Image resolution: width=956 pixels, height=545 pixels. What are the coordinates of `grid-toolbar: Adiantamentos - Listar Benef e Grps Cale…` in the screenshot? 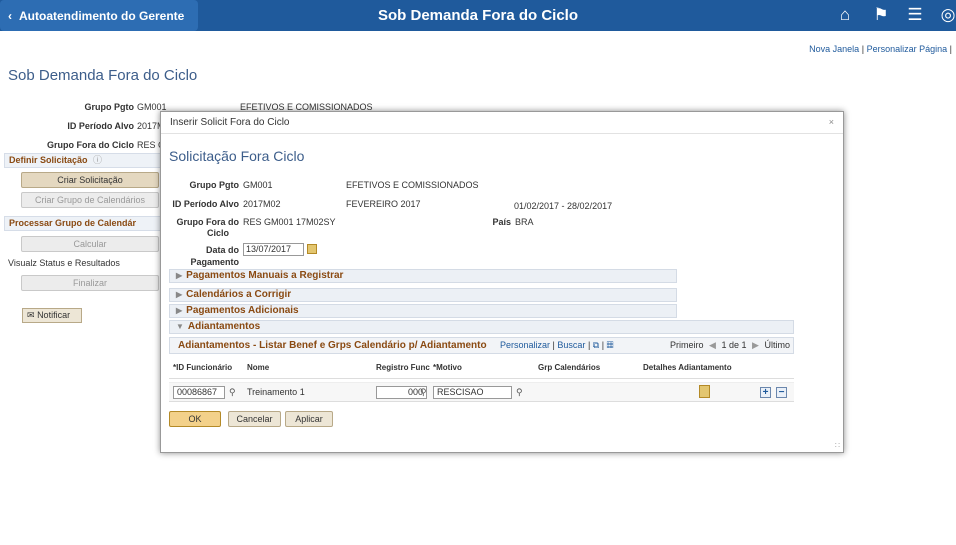 It's located at (481, 345).